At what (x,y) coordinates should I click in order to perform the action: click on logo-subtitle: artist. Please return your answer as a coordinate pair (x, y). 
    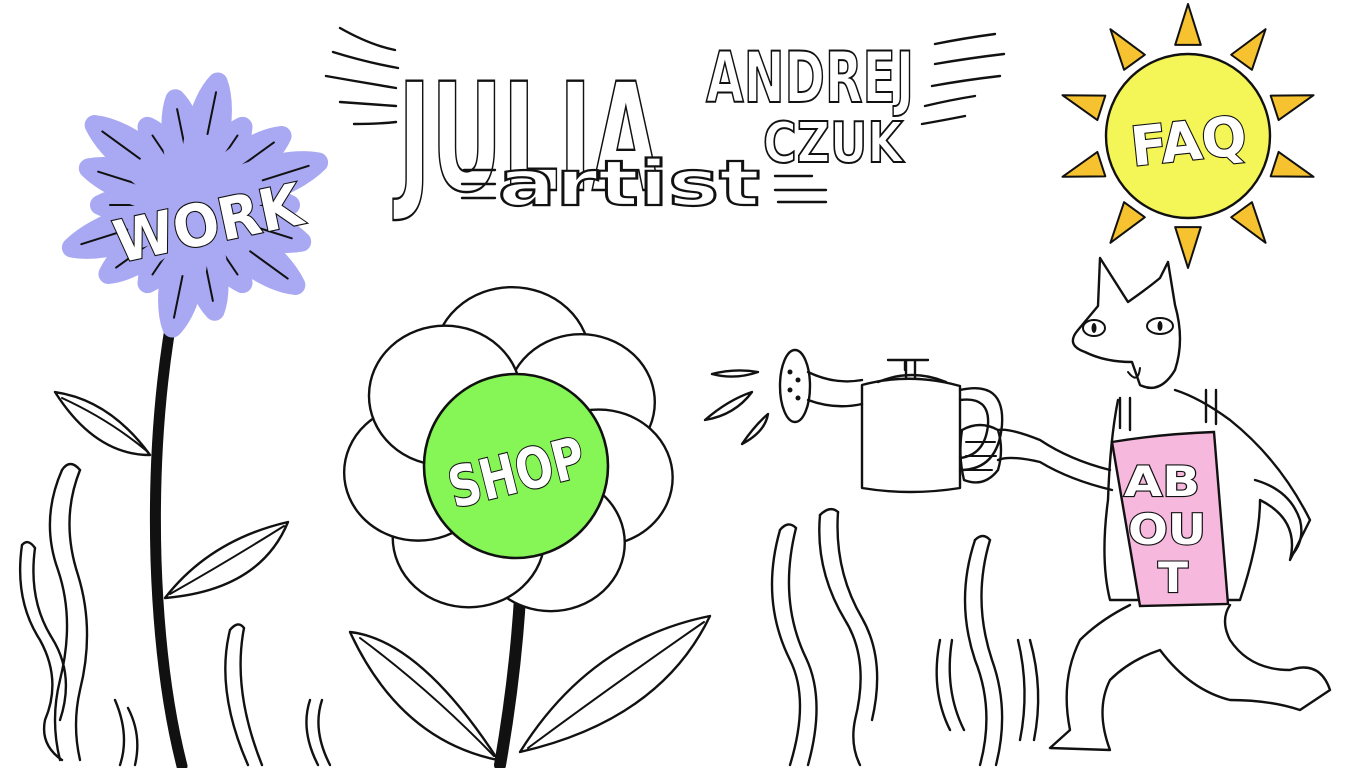
    Looking at the image, I should click on (629, 183).